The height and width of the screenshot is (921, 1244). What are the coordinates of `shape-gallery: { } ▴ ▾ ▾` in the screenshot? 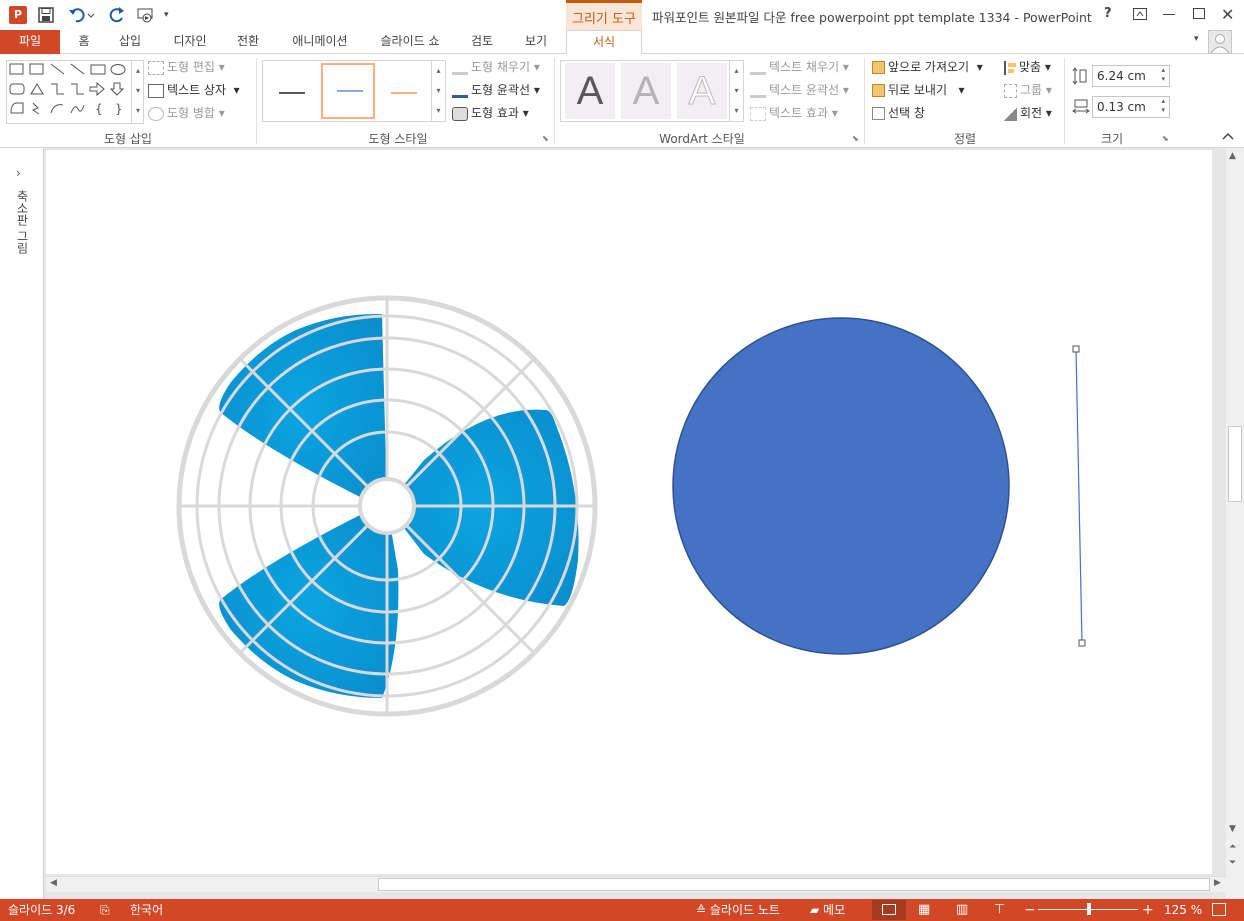 It's located at (75, 92).